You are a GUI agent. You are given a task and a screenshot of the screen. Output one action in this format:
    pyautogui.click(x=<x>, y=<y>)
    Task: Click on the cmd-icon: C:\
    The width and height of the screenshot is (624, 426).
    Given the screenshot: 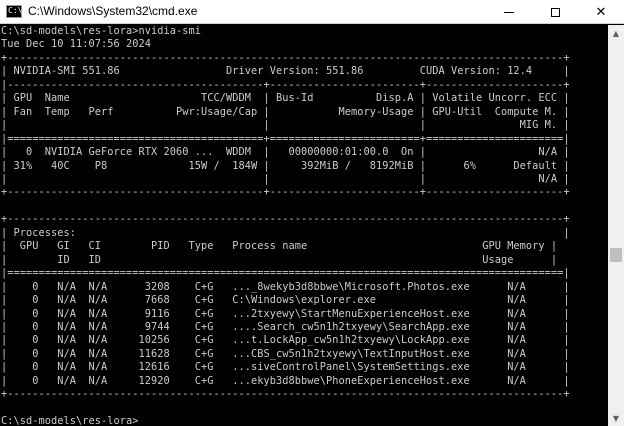 What is the action you would take?
    pyautogui.click(x=14, y=11)
    